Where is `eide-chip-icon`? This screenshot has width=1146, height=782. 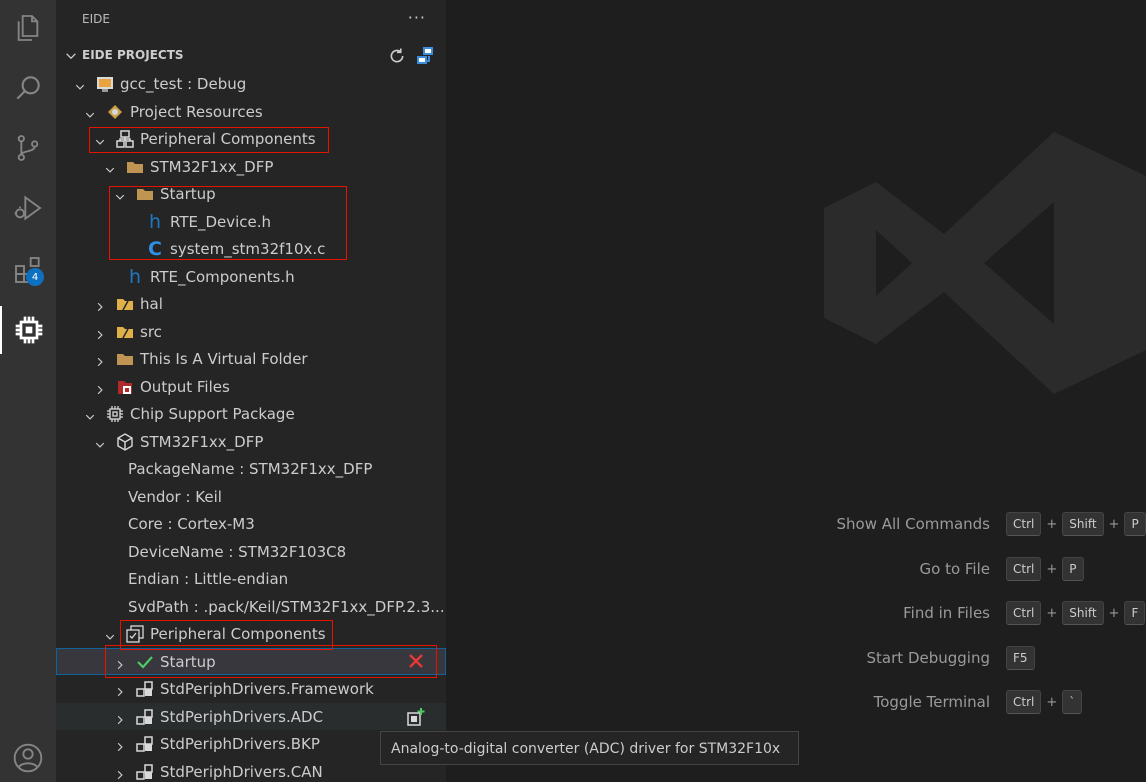 eide-chip-icon is located at coordinates (28, 330).